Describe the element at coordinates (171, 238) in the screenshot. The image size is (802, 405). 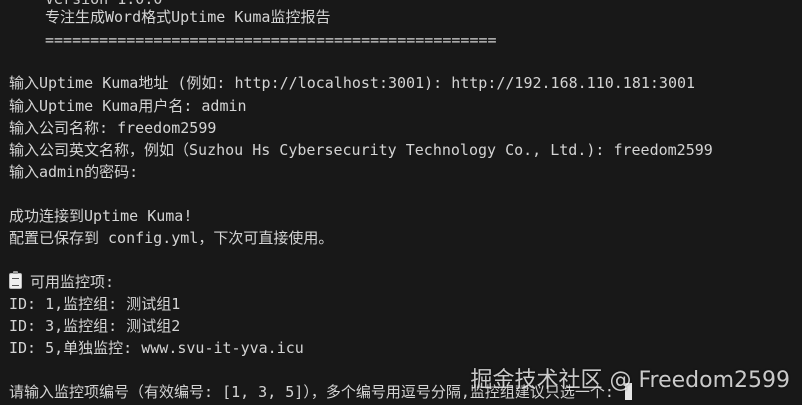
I see `config-saved-message: 配置已保存到 config.yml，下次可直接使用。` at that location.